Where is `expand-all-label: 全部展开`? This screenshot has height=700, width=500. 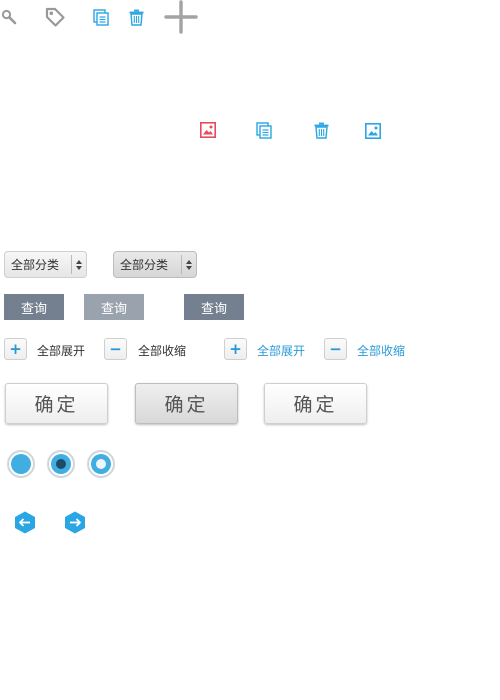 expand-all-label: 全部展开 is located at coordinates (61, 350).